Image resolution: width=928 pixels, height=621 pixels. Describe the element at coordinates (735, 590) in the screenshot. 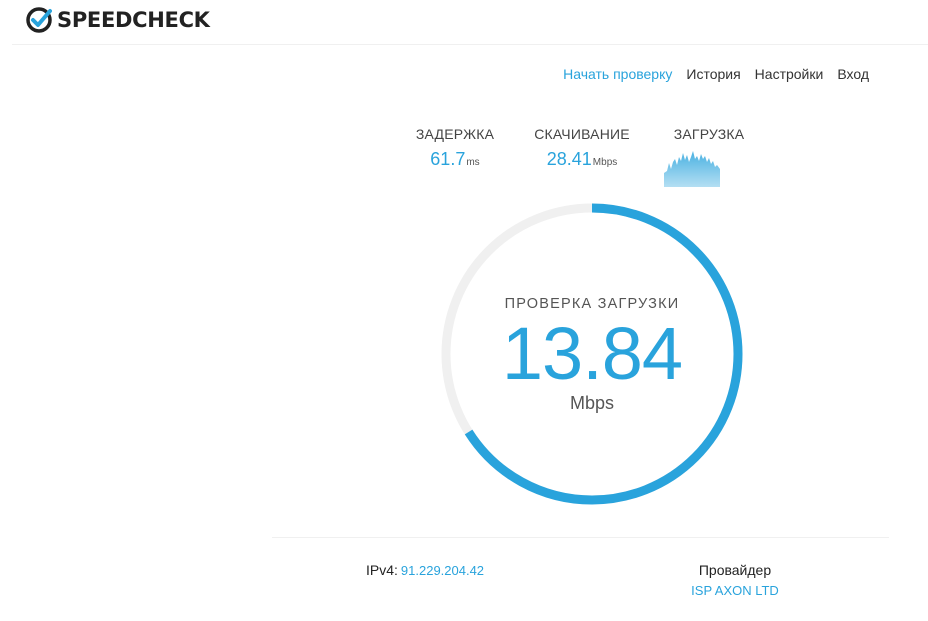

I see `isp-name-link: ISP AXON LTD` at that location.